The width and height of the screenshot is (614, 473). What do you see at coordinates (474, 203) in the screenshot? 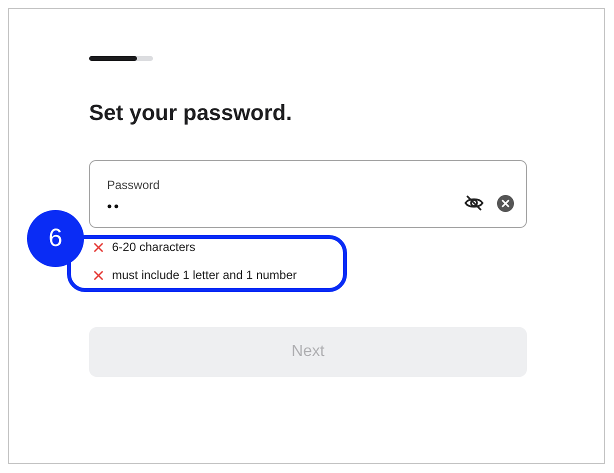
I see `eye-slash-icon` at bounding box center [474, 203].